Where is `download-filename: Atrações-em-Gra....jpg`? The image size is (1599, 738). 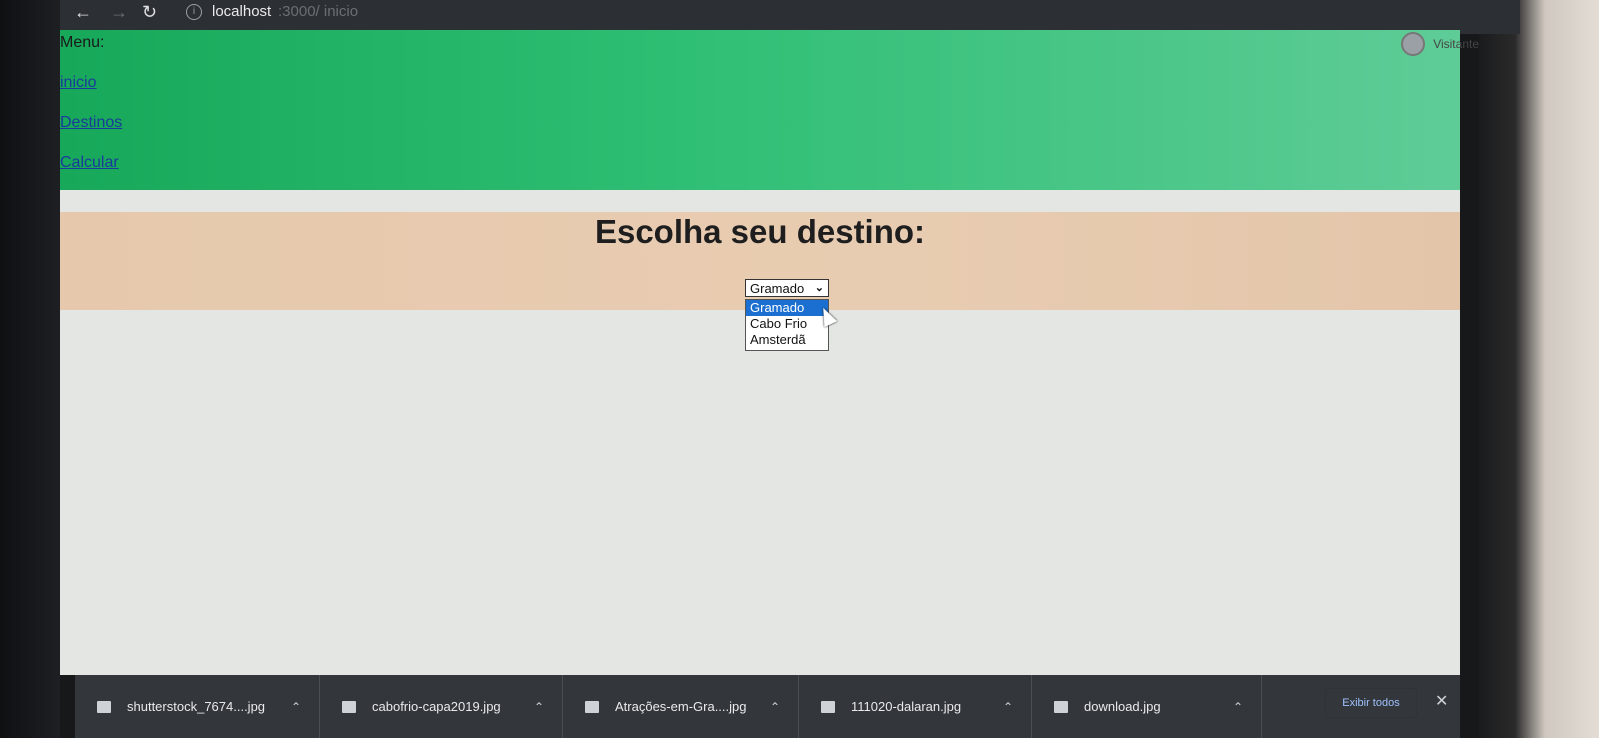 download-filename: Atrações-em-Gra....jpg is located at coordinates (681, 706).